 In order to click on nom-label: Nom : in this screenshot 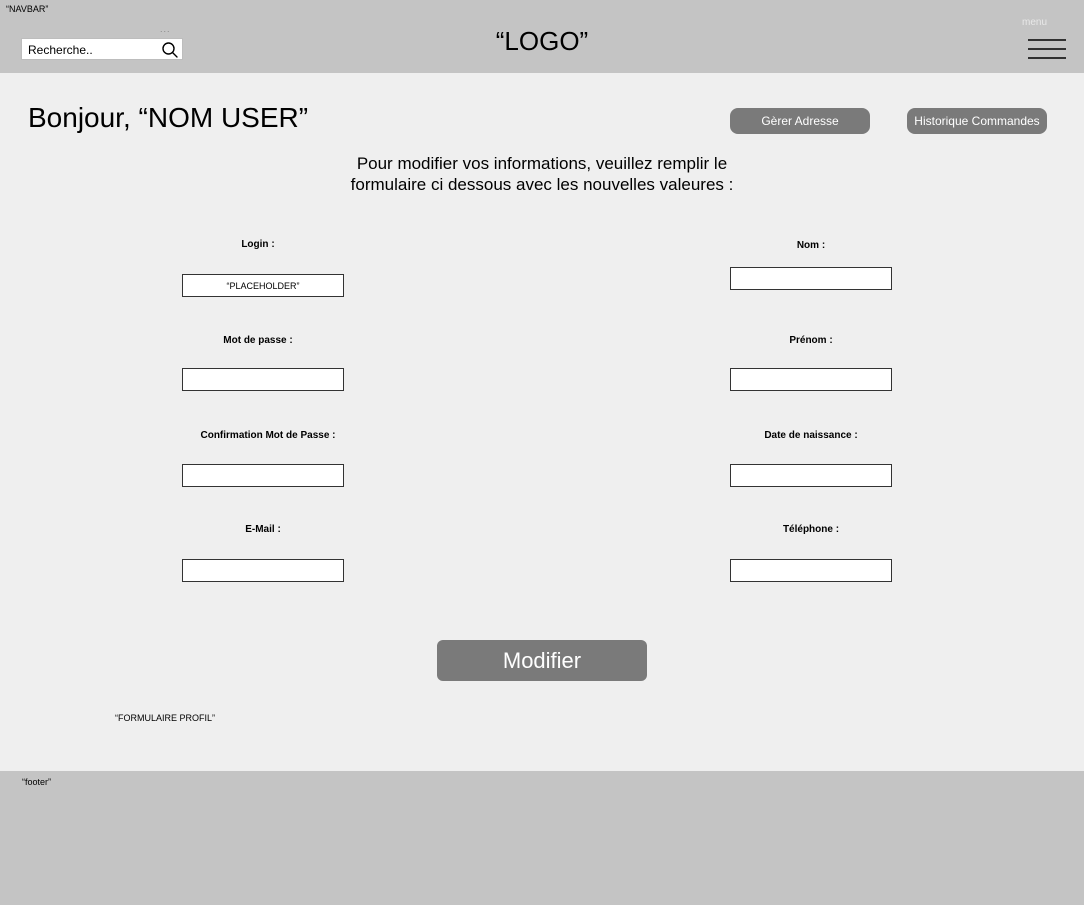, I will do `click(811, 245)`.